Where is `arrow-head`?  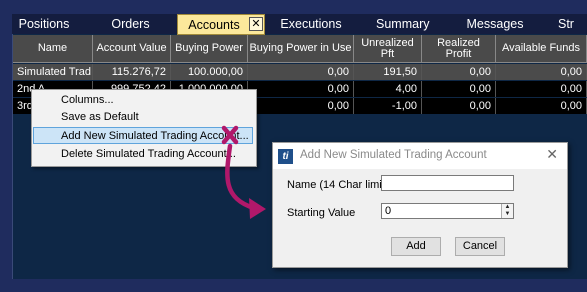 arrow-head is located at coordinates (257, 208).